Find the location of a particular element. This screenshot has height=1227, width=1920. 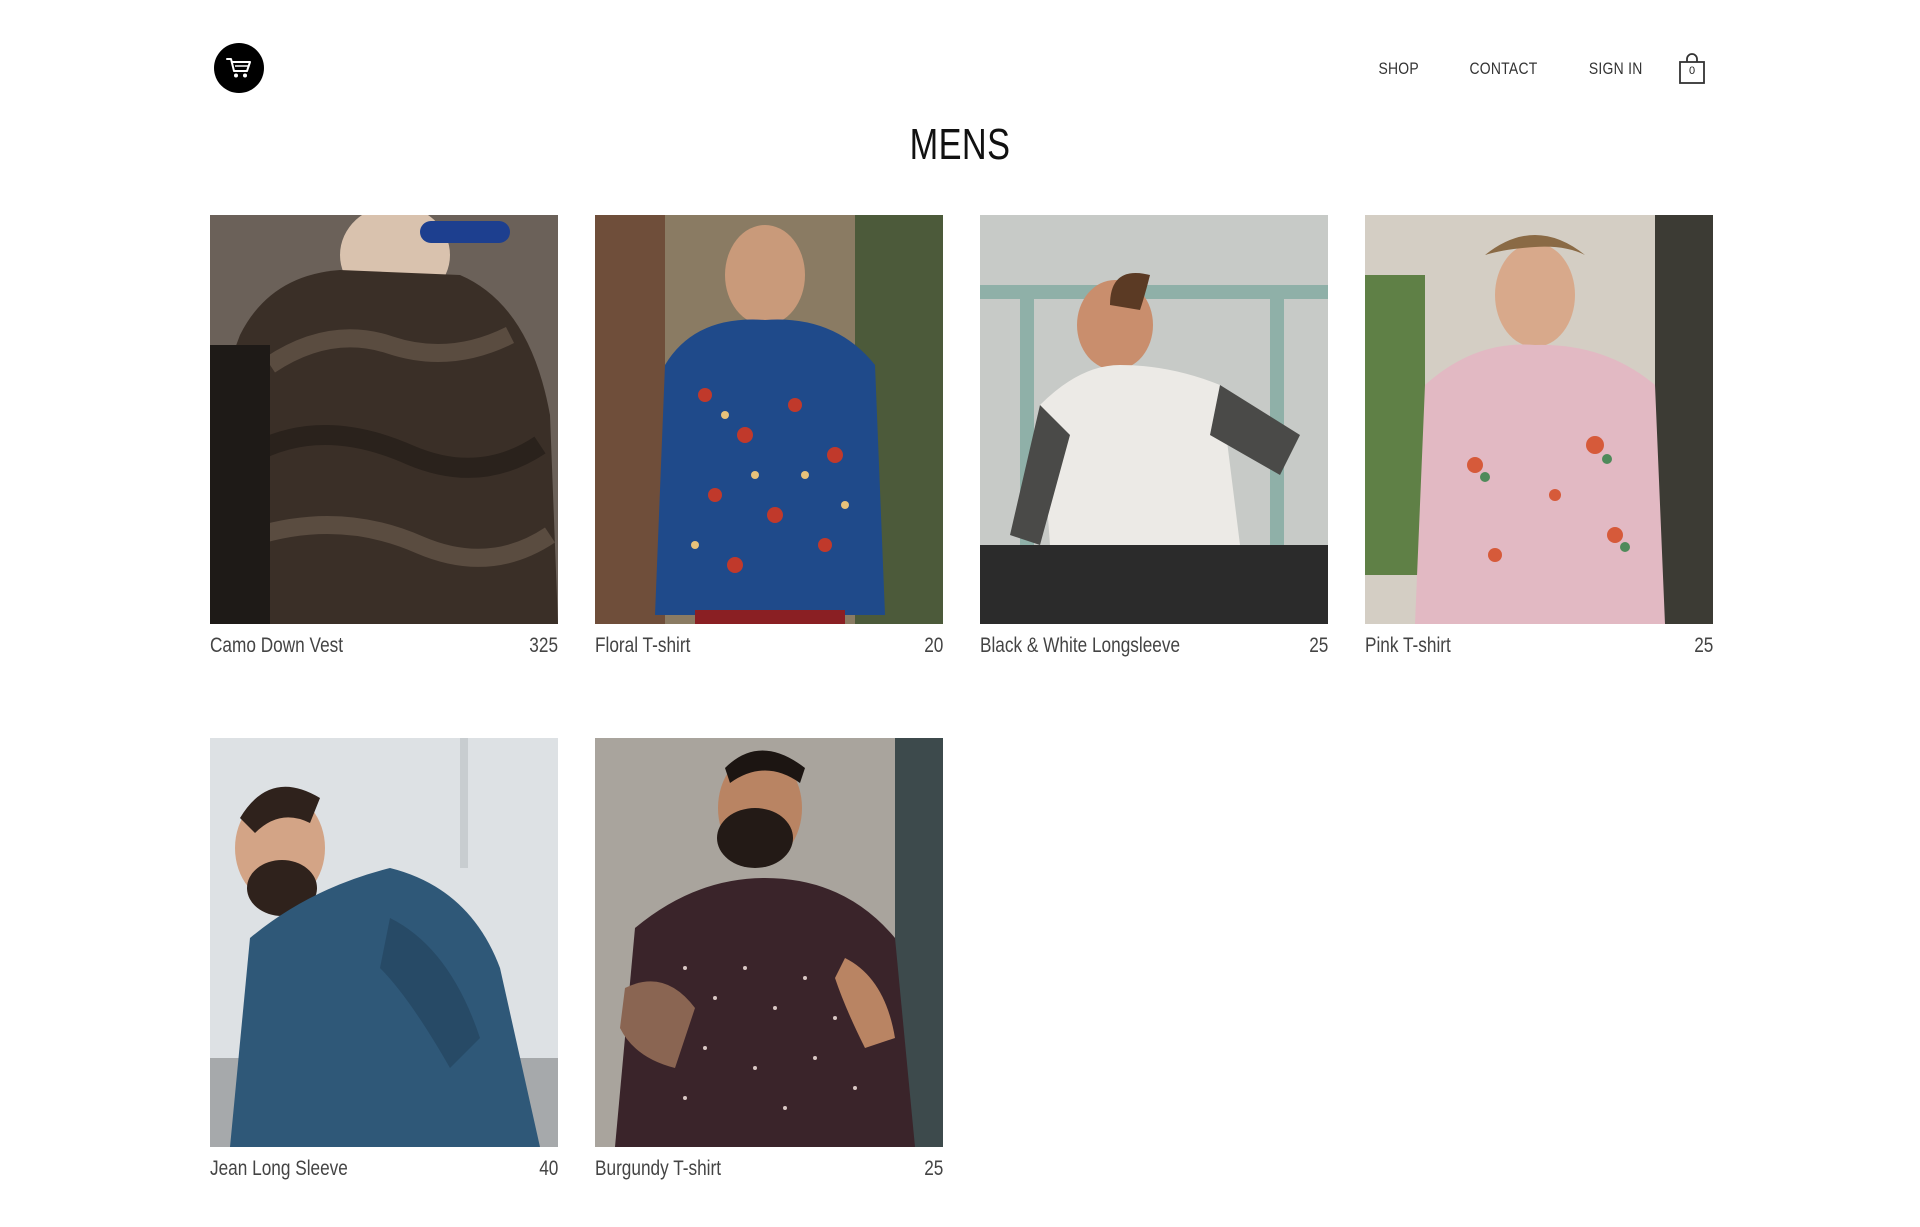

cart-count: 0 is located at coordinates (1692, 71).